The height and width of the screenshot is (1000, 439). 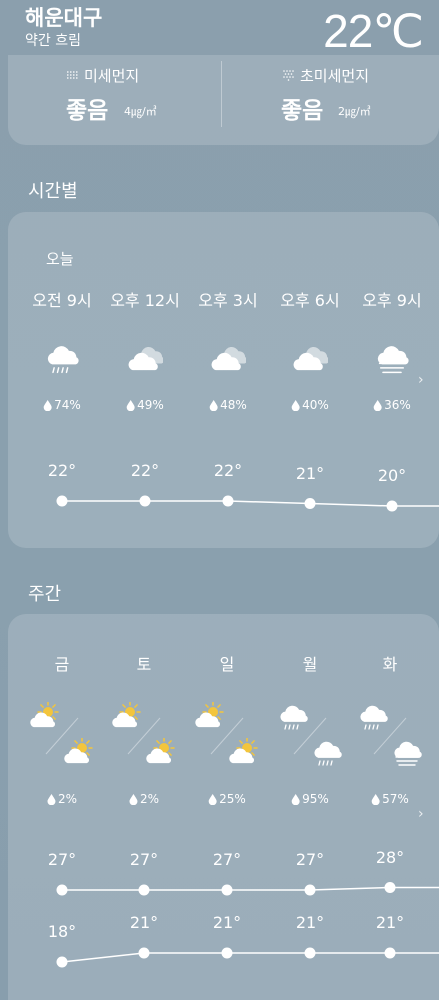 I want to click on weekly-low-temperature-line, so click(x=250, y=957).